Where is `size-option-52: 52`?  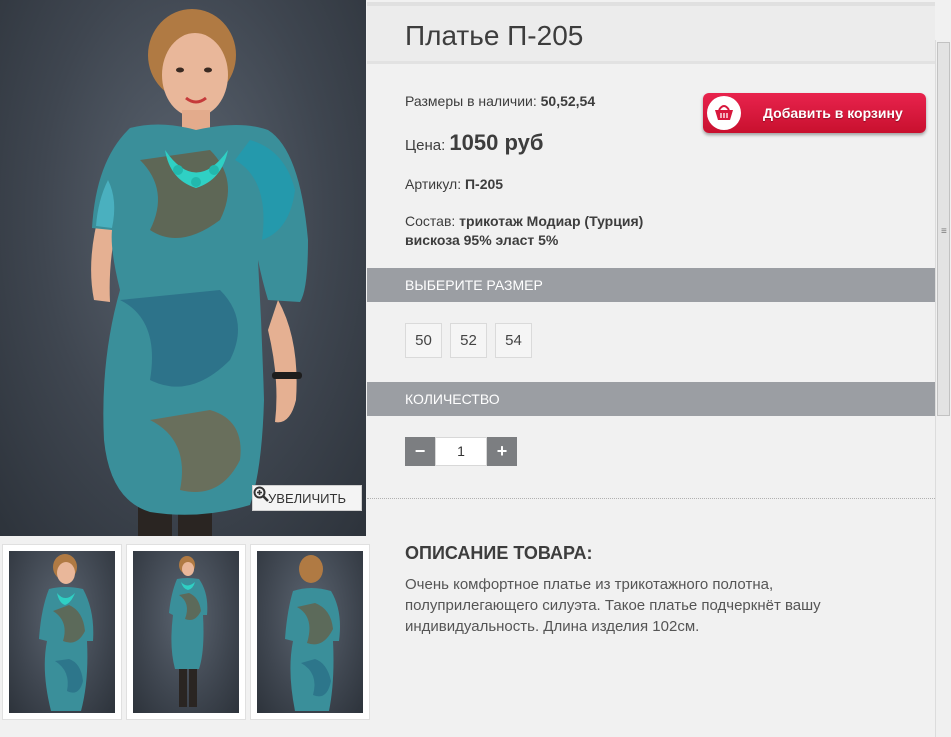
size-option-52: 52 is located at coordinates (468, 340).